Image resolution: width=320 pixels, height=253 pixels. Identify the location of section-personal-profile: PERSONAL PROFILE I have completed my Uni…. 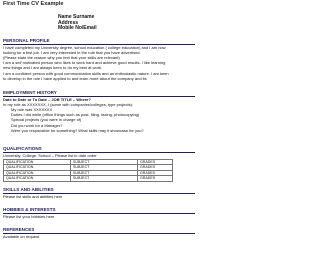
(99, 59).